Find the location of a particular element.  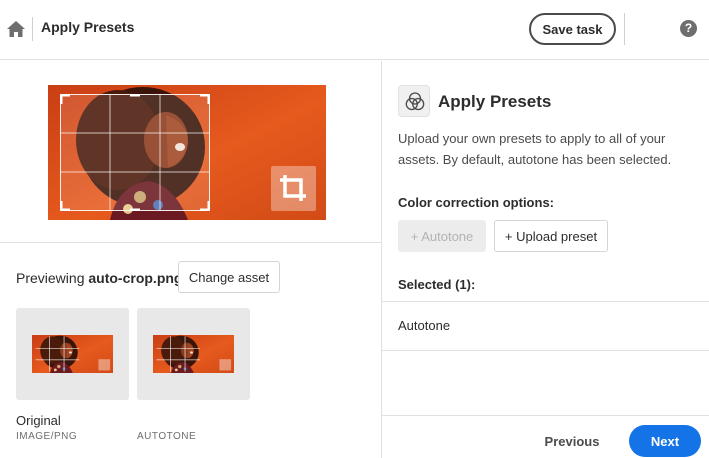

thumbnail-original is located at coordinates (72, 354).